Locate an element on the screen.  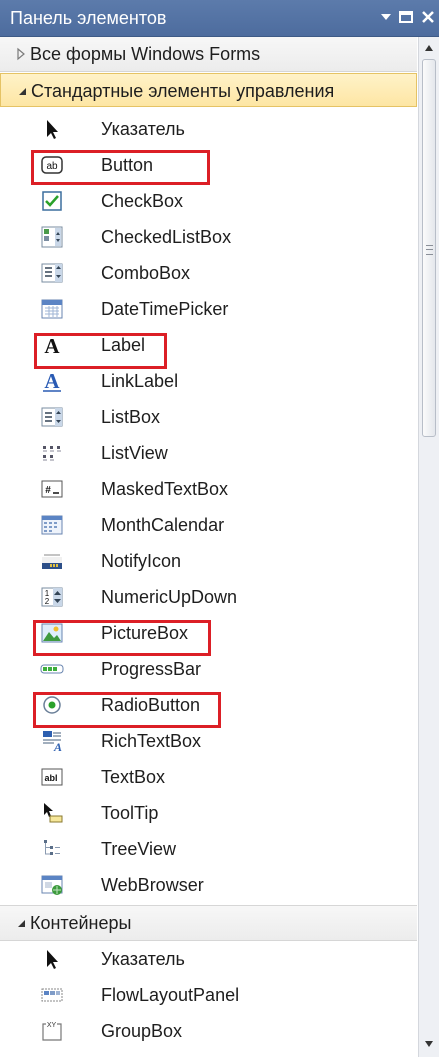
linklabel-icon: A is located at coordinates (52, 381).